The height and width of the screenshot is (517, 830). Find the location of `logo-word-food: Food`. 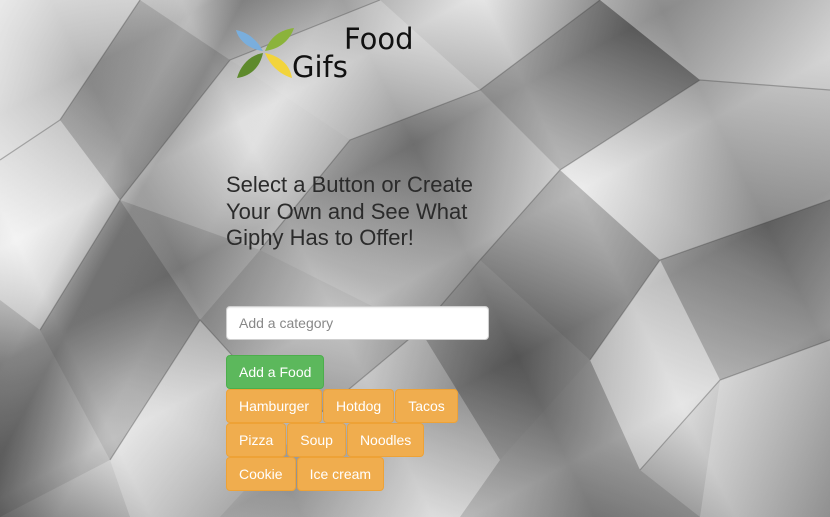

logo-word-food: Food is located at coordinates (379, 39).